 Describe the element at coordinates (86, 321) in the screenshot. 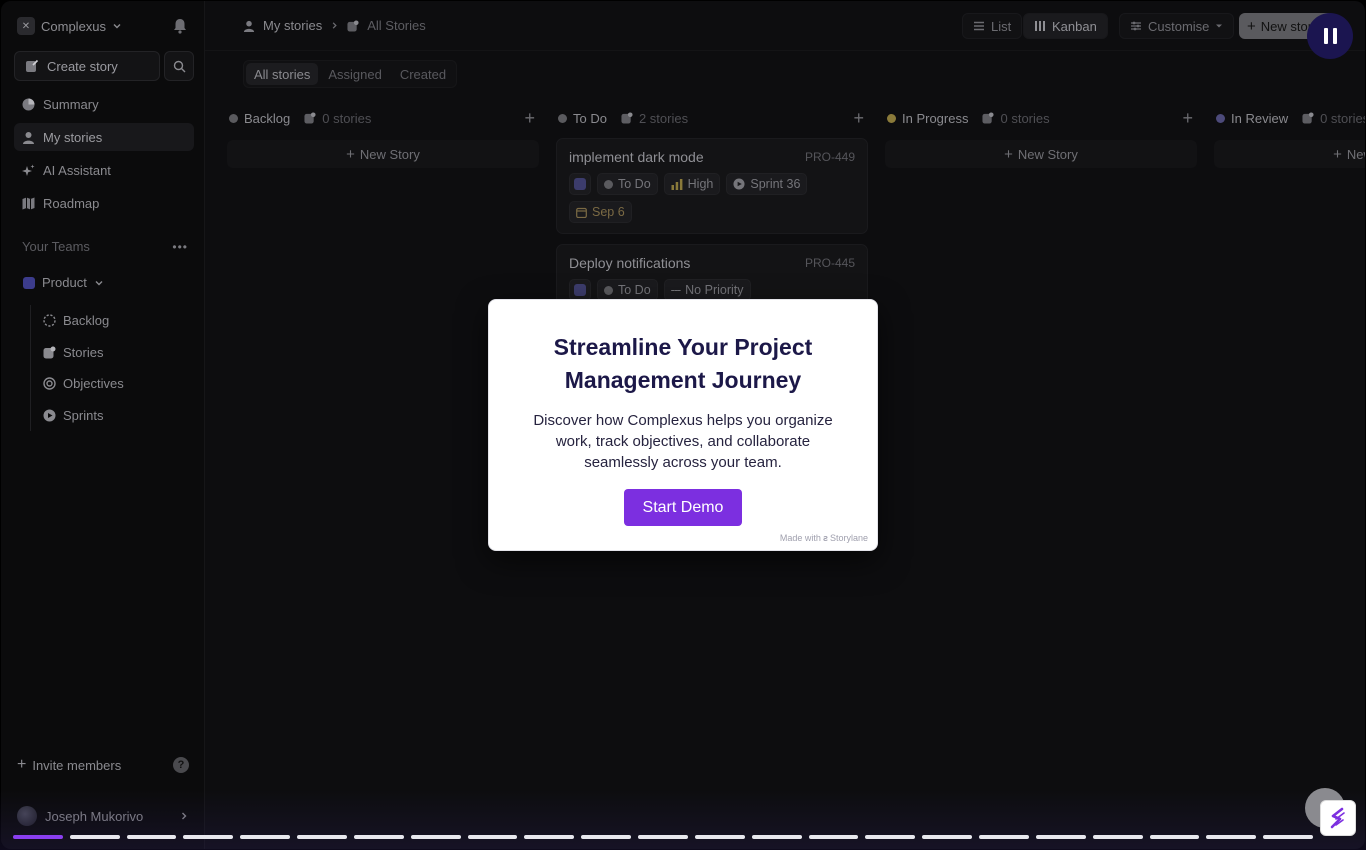

I see `team-item-label: Backlog` at that location.